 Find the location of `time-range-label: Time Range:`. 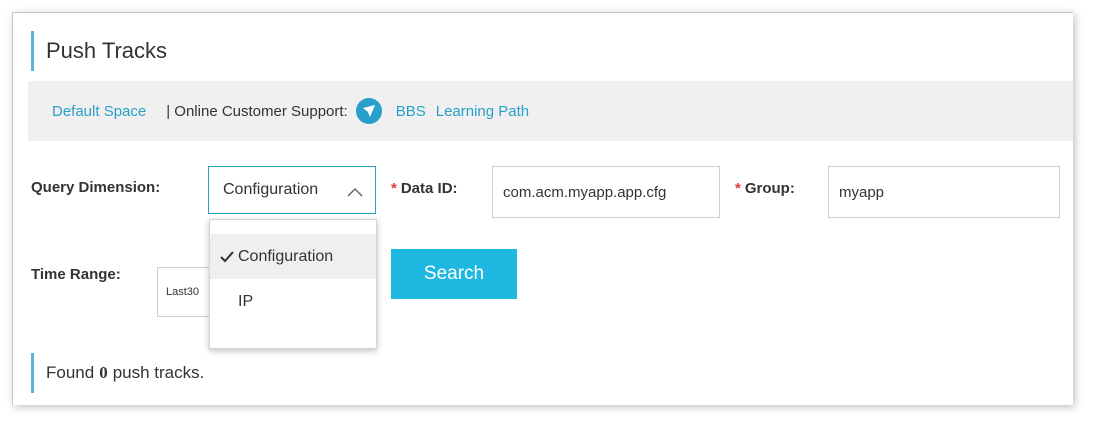

time-range-label: Time Range: is located at coordinates (76, 274).